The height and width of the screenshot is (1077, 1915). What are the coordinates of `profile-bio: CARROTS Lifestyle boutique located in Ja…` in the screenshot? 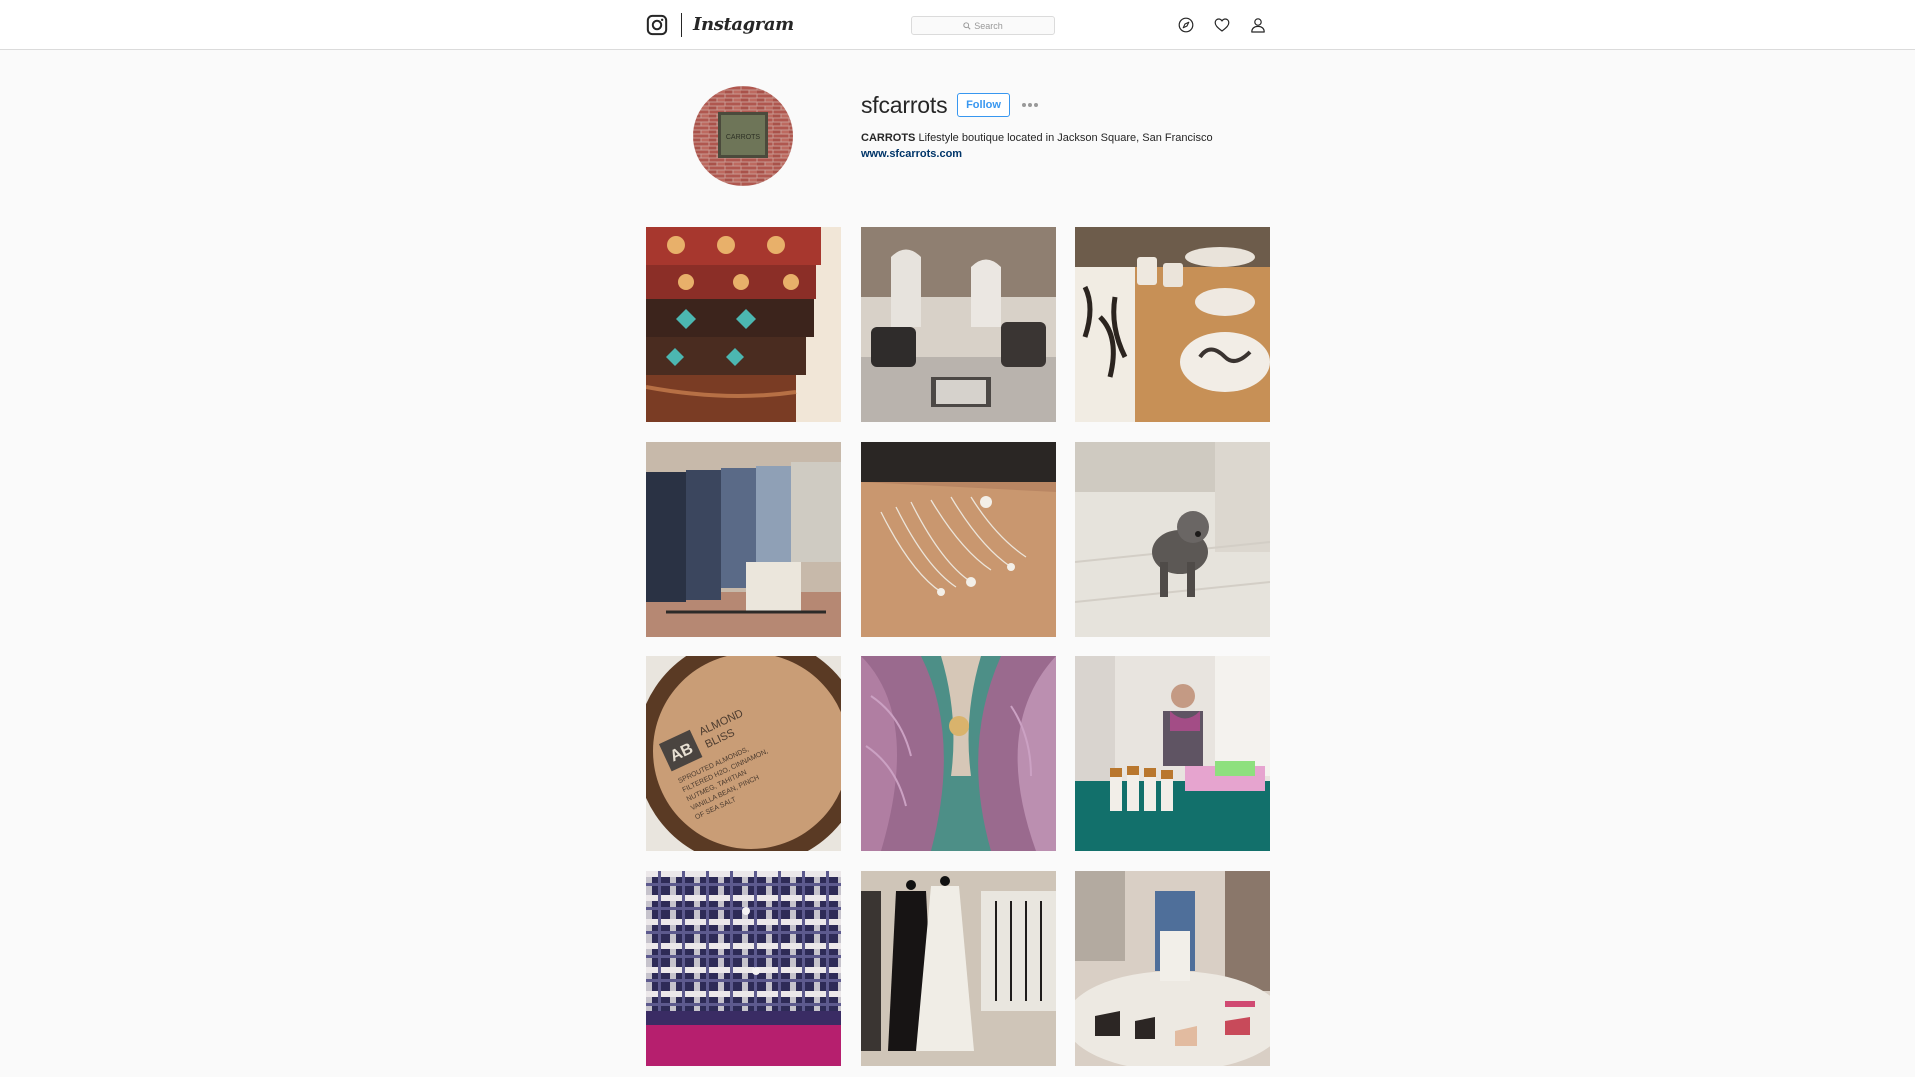 It's located at (1037, 138).